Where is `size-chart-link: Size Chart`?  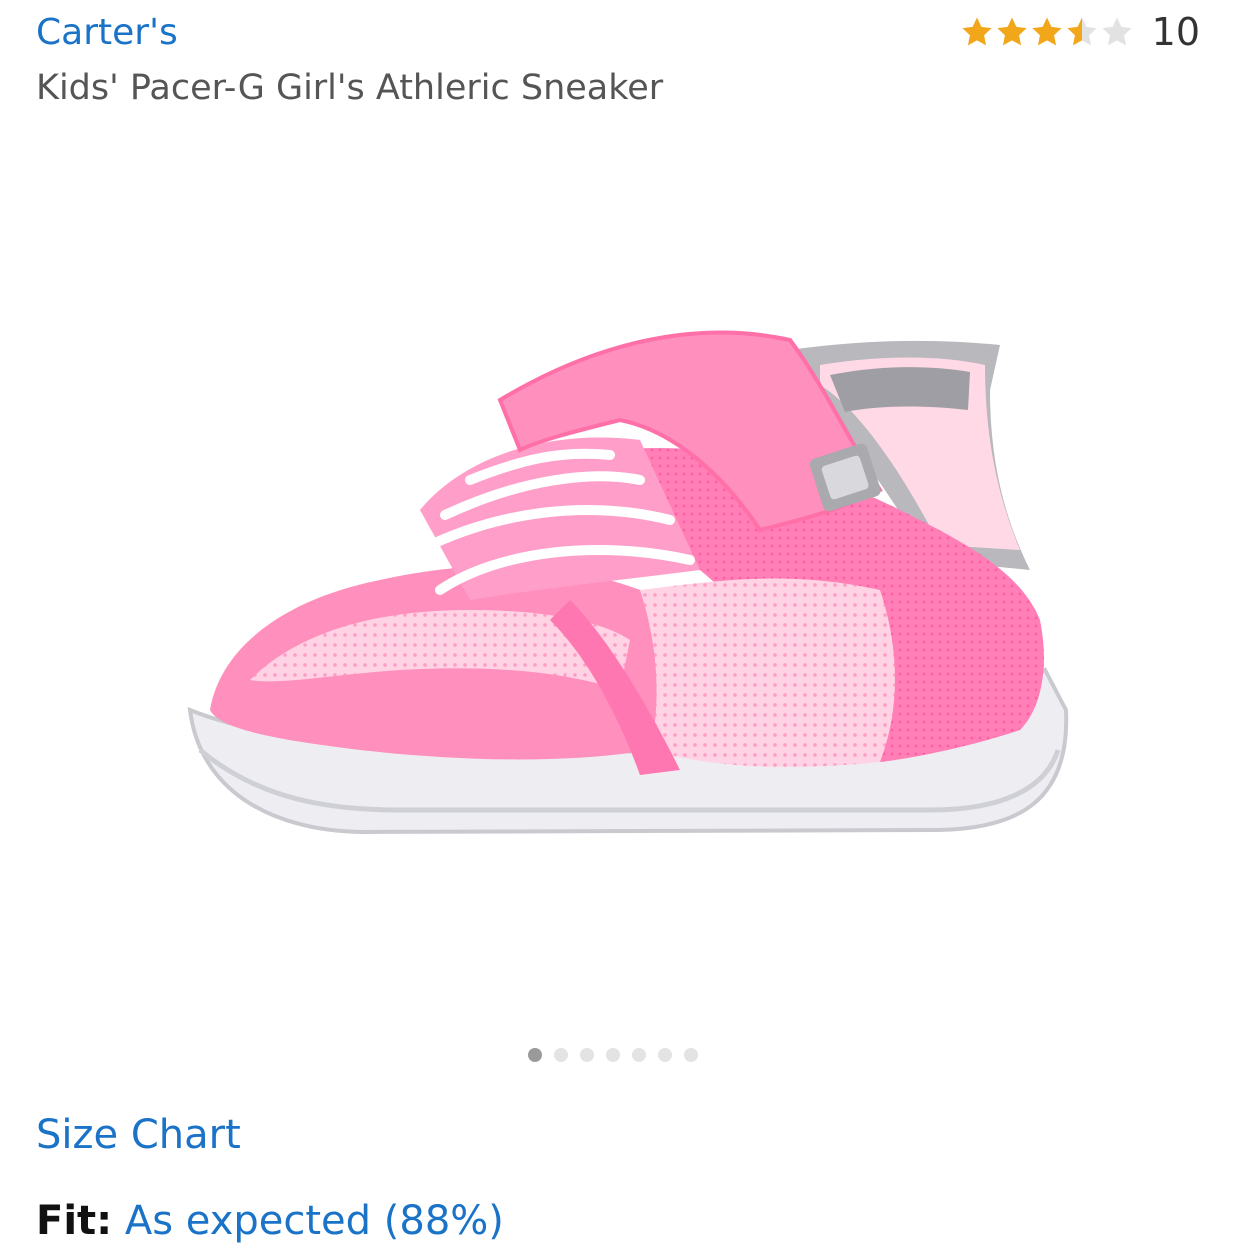
size-chart-link: Size Chart is located at coordinates (138, 1135).